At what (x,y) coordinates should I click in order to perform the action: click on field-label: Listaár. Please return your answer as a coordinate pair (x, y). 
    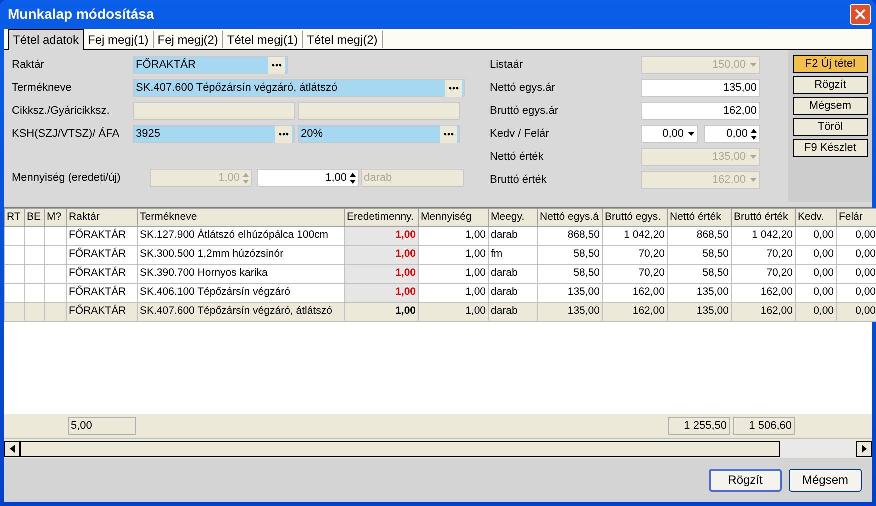
    Looking at the image, I should click on (507, 65).